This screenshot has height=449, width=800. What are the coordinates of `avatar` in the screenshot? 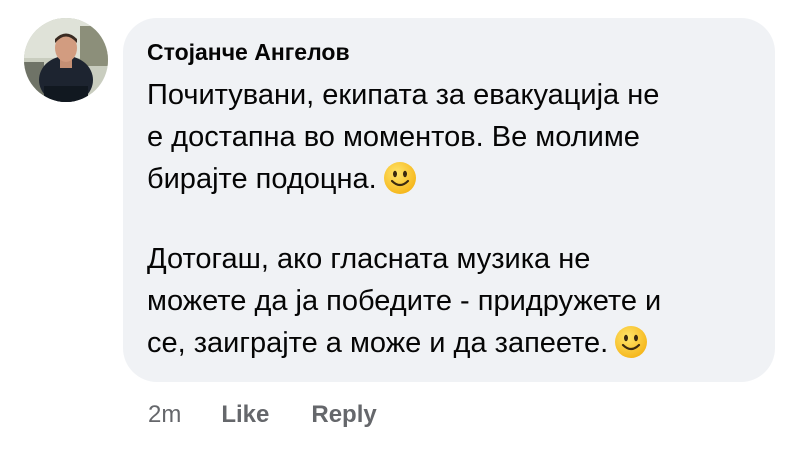 It's located at (66, 60).